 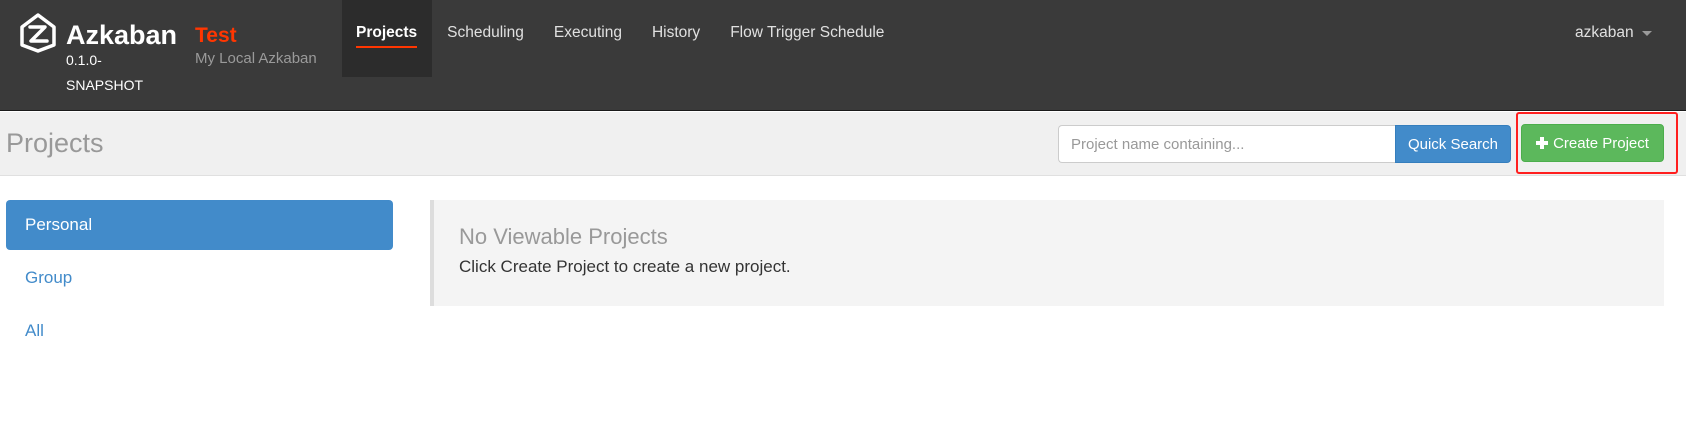 I want to click on page-title: Projects, so click(x=55, y=143).